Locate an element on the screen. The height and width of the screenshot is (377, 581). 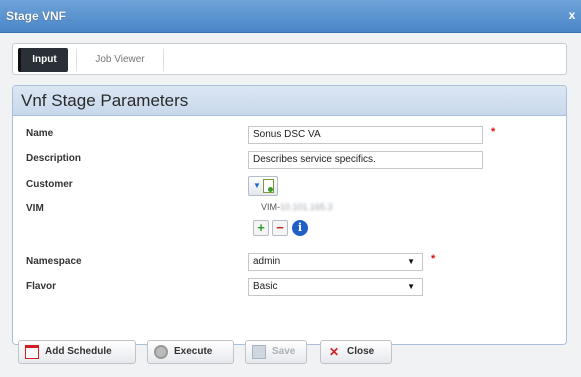
namespace-select: admin ▼ is located at coordinates (335, 262).